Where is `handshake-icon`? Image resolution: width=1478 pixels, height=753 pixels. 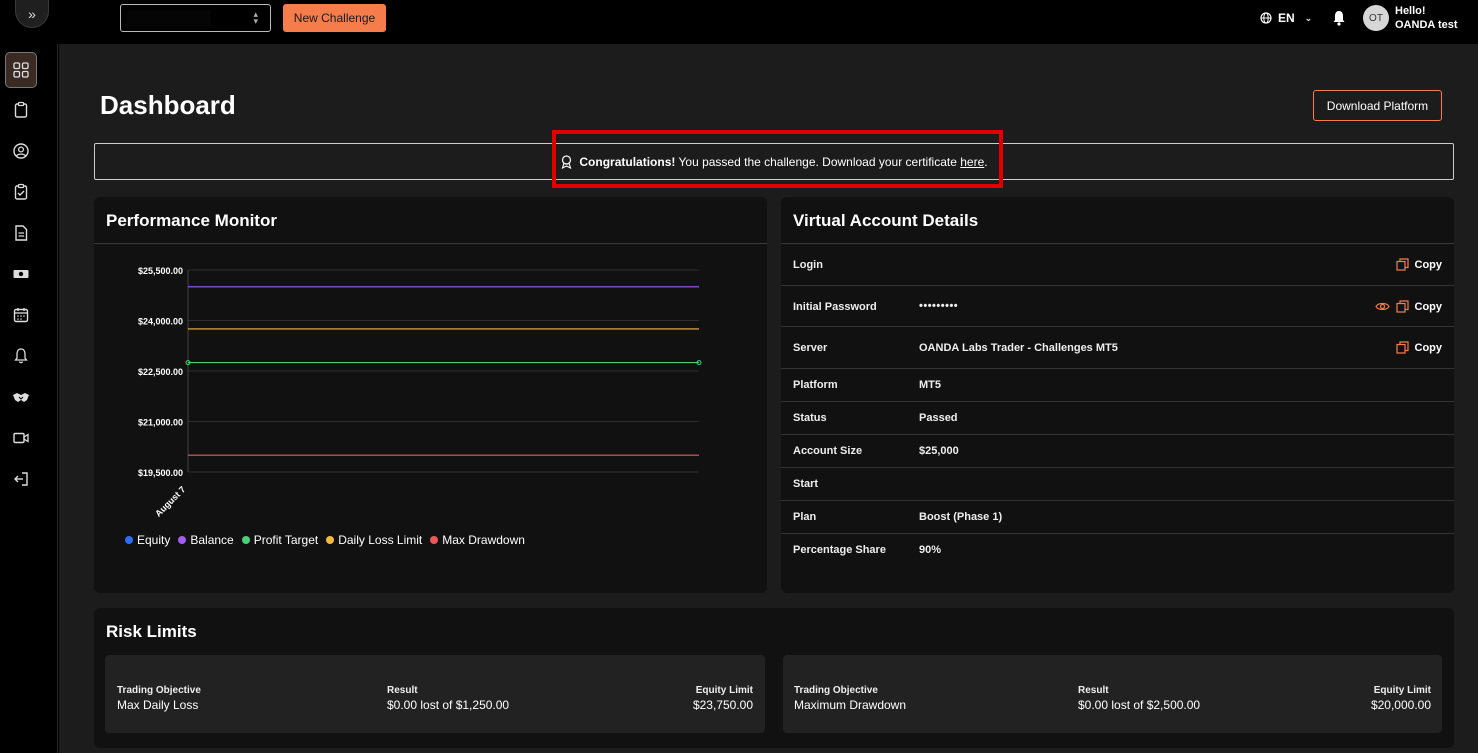
handshake-icon is located at coordinates (21, 397).